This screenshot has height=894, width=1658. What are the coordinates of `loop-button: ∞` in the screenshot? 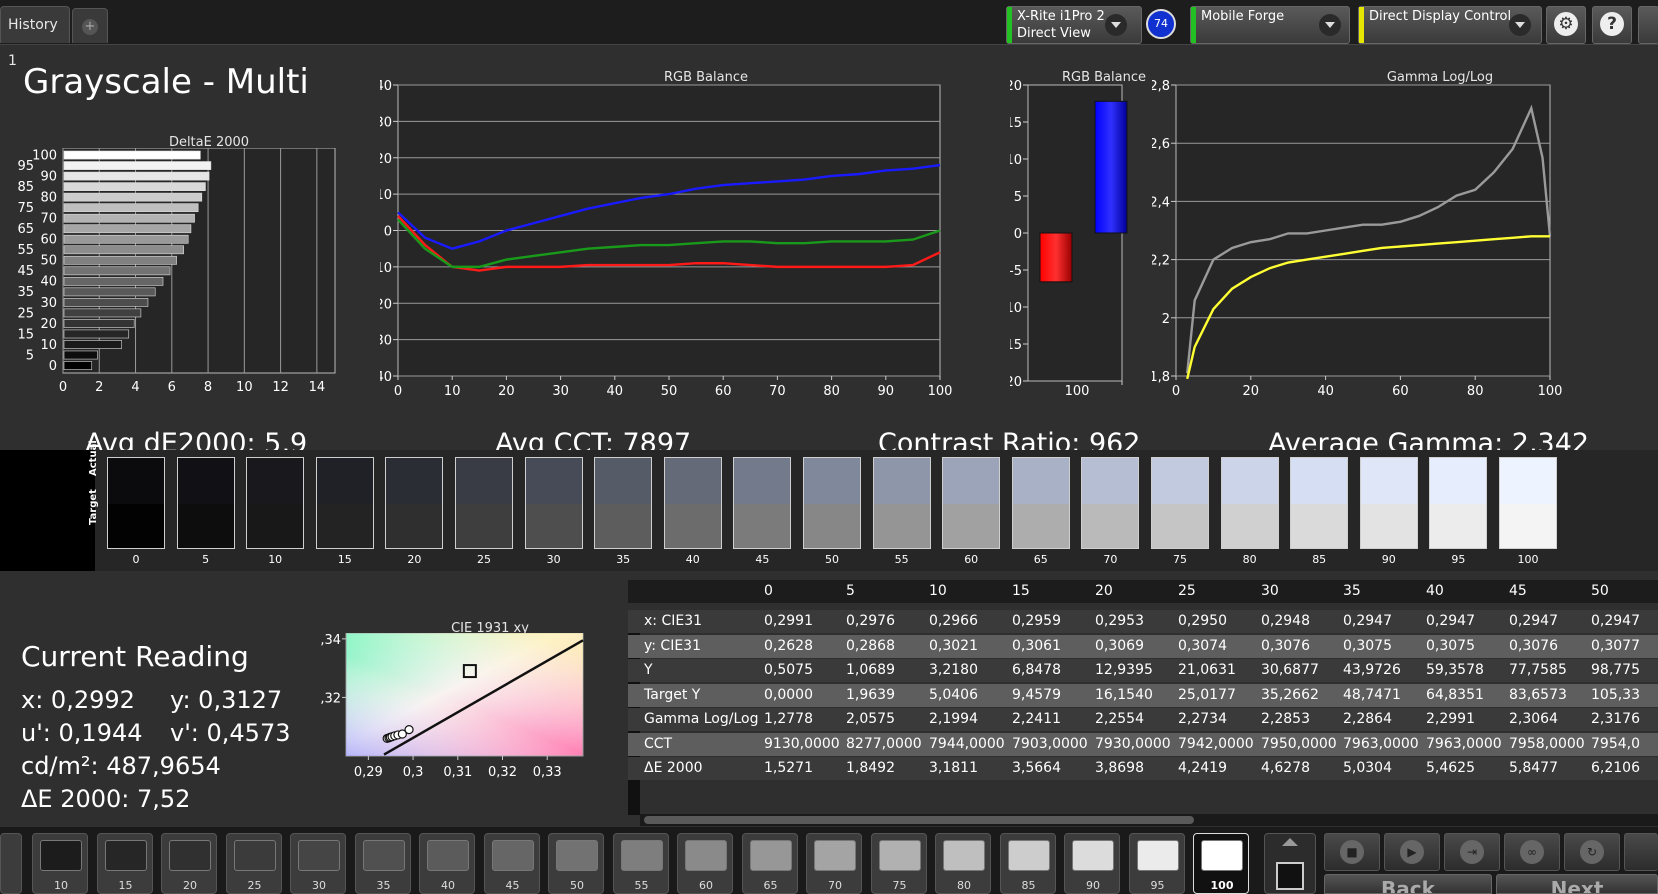 It's located at (1532, 852).